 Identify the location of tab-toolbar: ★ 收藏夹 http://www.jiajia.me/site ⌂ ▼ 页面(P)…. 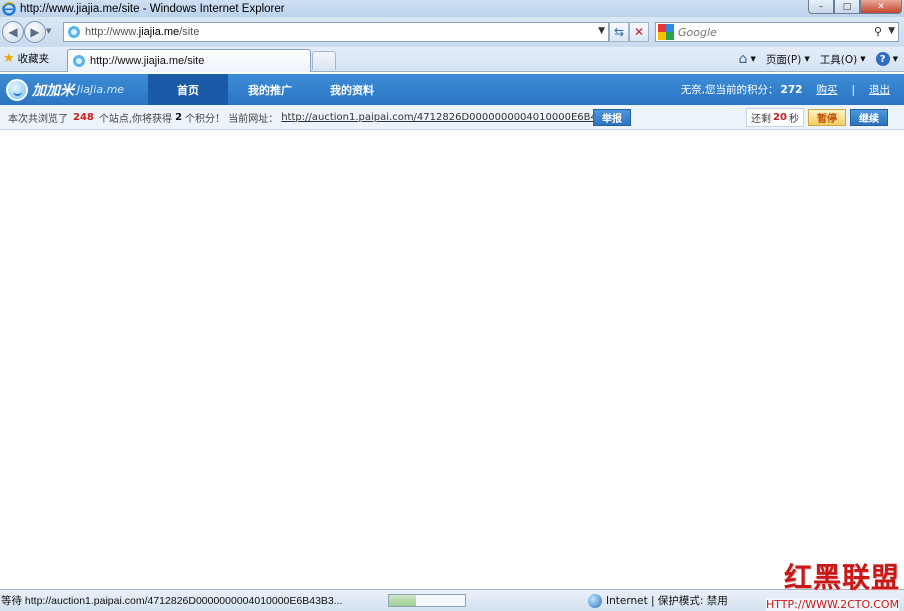
(452, 59).